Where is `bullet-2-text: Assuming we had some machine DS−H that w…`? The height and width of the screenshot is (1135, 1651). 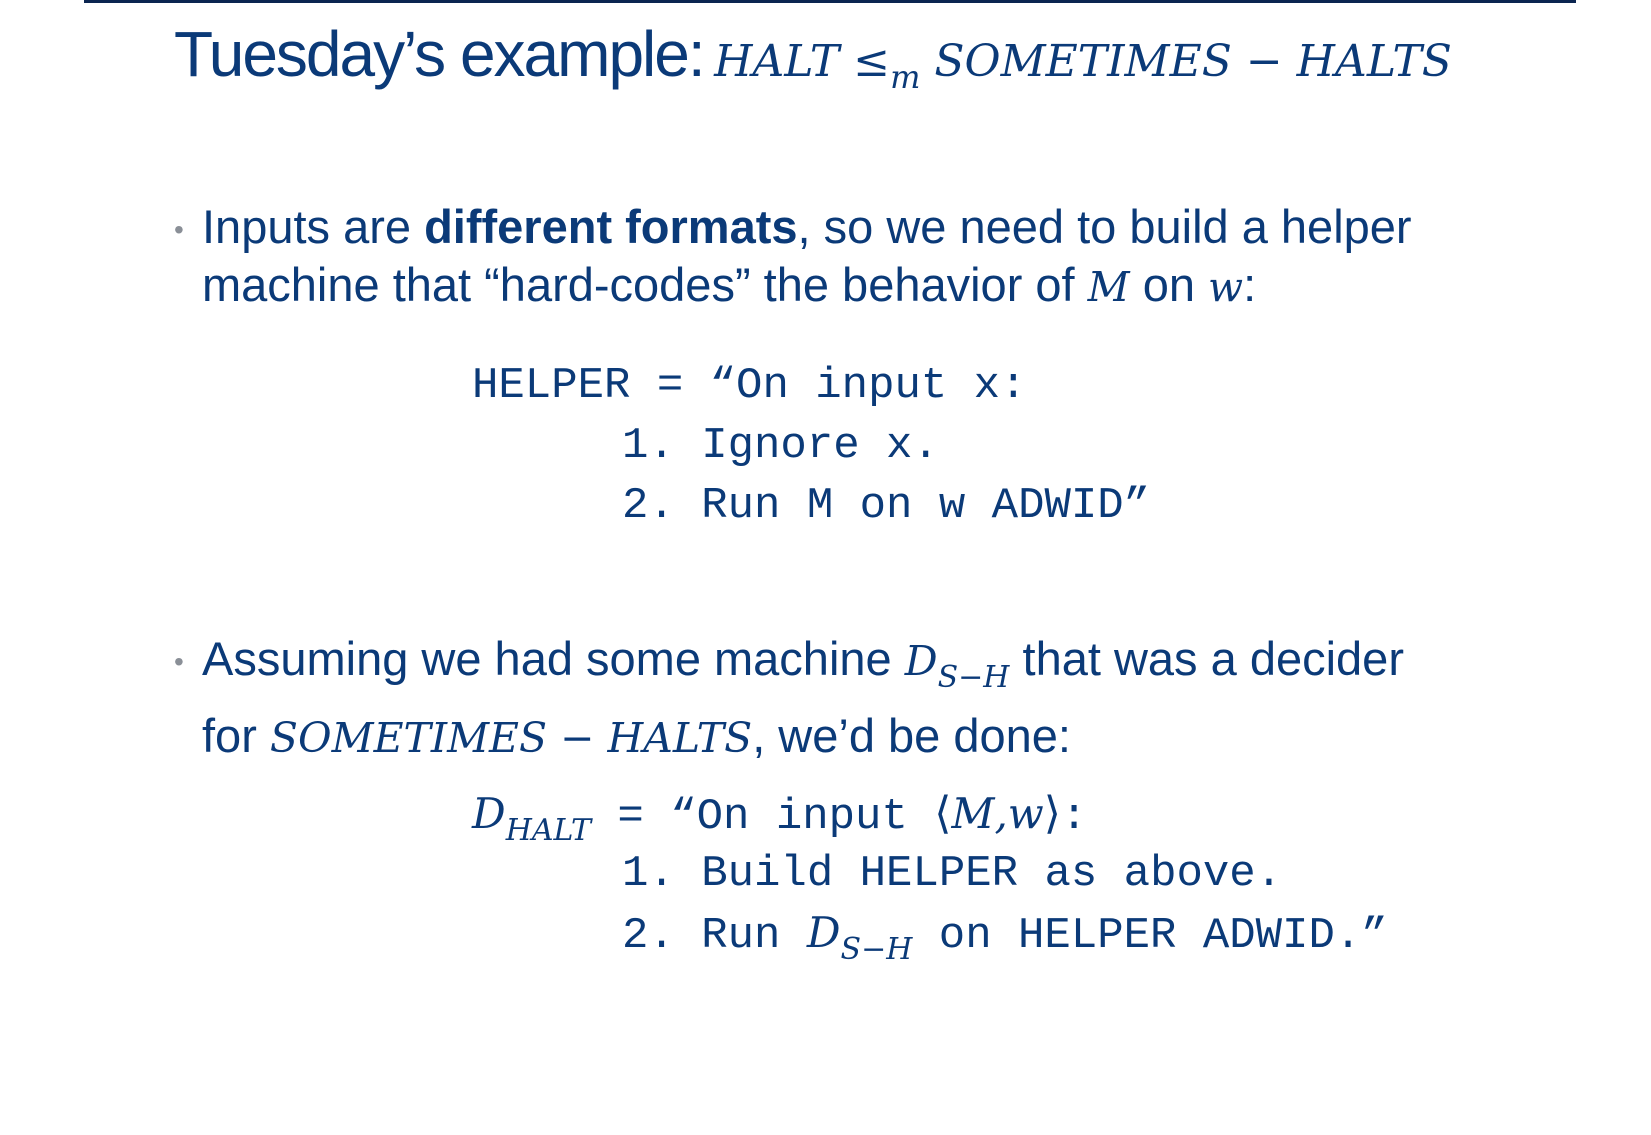
bullet-2-text: Assuming we had some machine DS−H that w… is located at coordinates (803, 698).